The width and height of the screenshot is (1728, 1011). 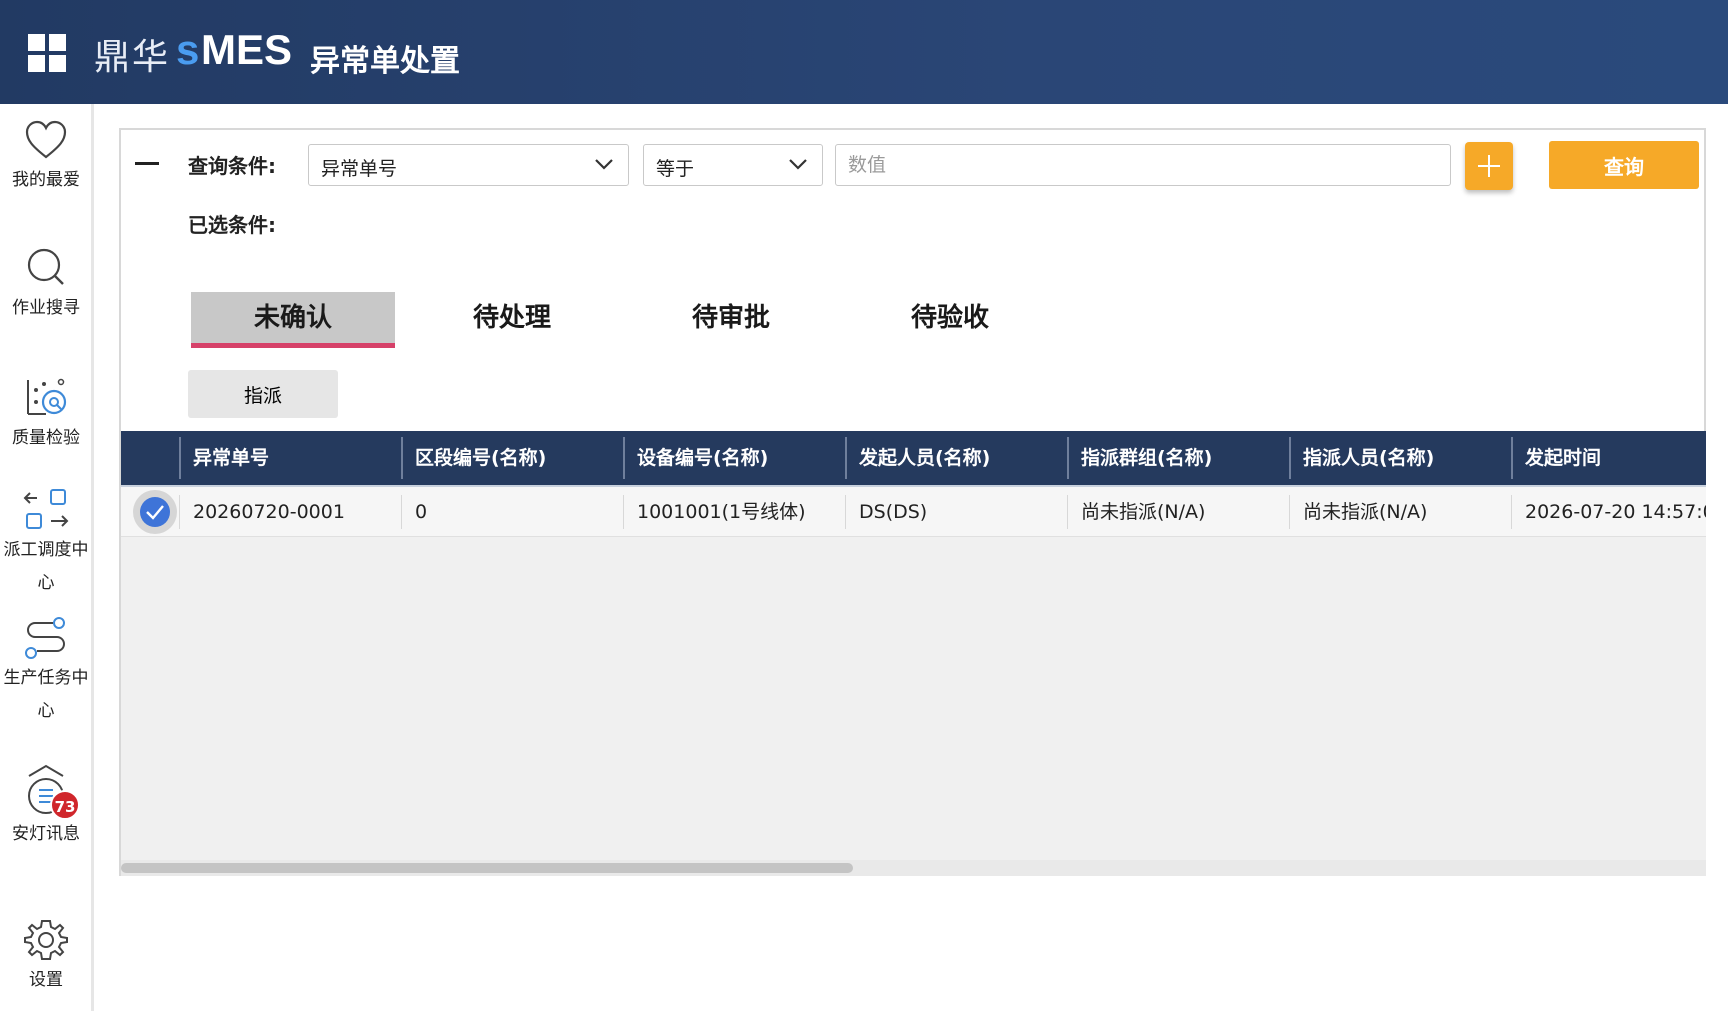 I want to click on plus-icon, so click(x=1489, y=166).